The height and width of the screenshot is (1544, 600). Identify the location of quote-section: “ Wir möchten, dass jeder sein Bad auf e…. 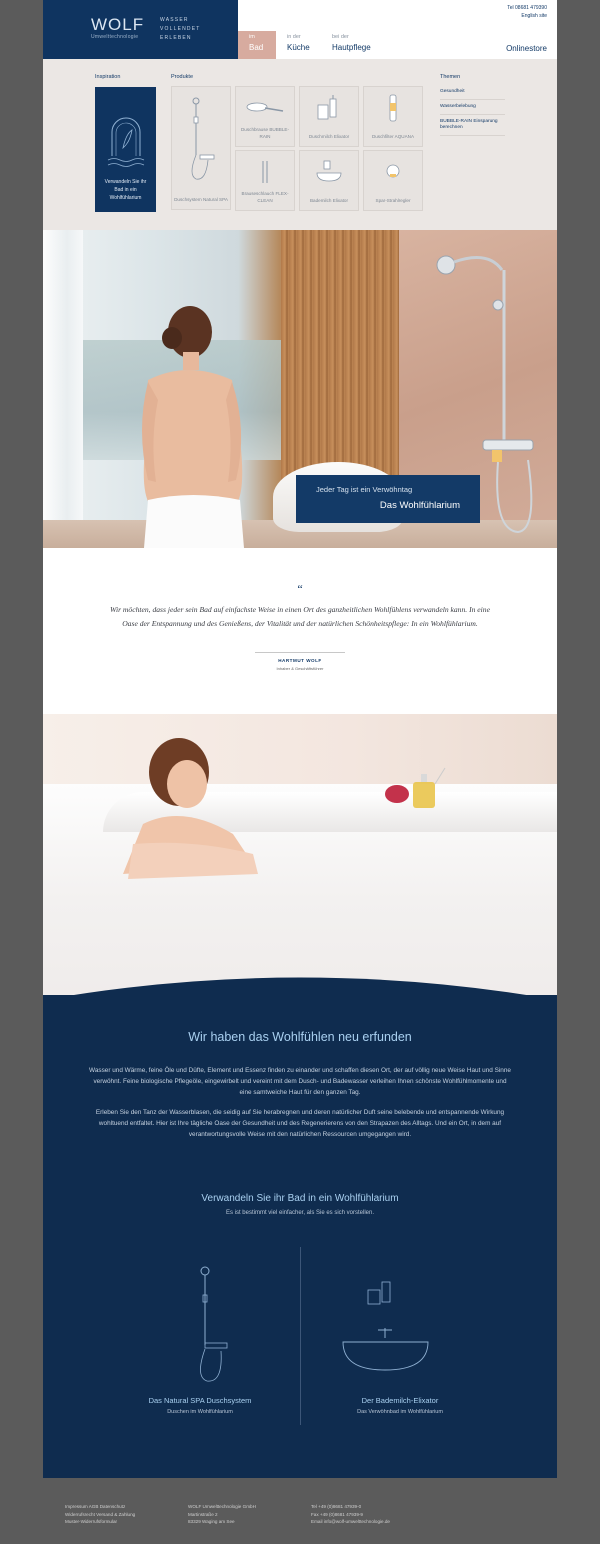
(300, 631).